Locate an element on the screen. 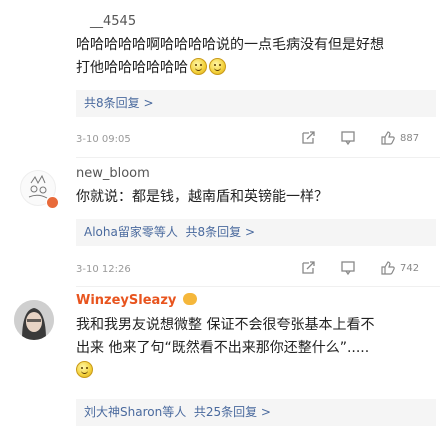 The width and height of the screenshot is (440, 440). comment-text: 哈哈哈哈哈啊哈哈哈哈说的一点毛病没有但是好想 打他哈哈哈哈哈哈 is located at coordinates (230, 57).